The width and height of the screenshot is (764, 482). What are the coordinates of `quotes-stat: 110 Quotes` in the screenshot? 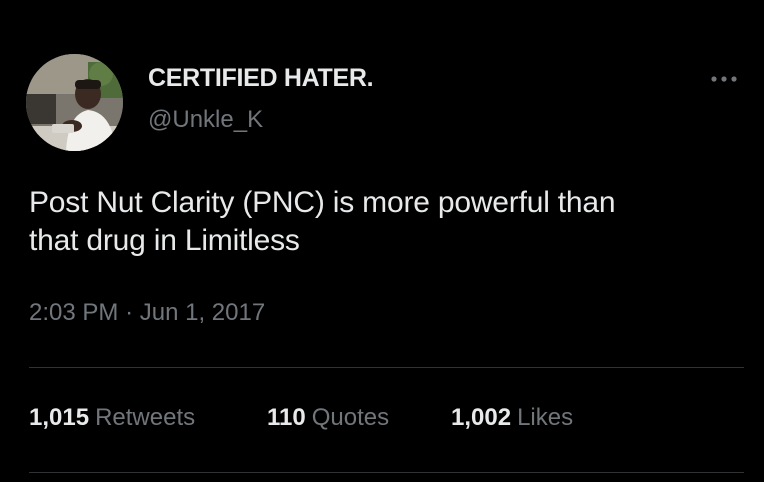 It's located at (328, 418).